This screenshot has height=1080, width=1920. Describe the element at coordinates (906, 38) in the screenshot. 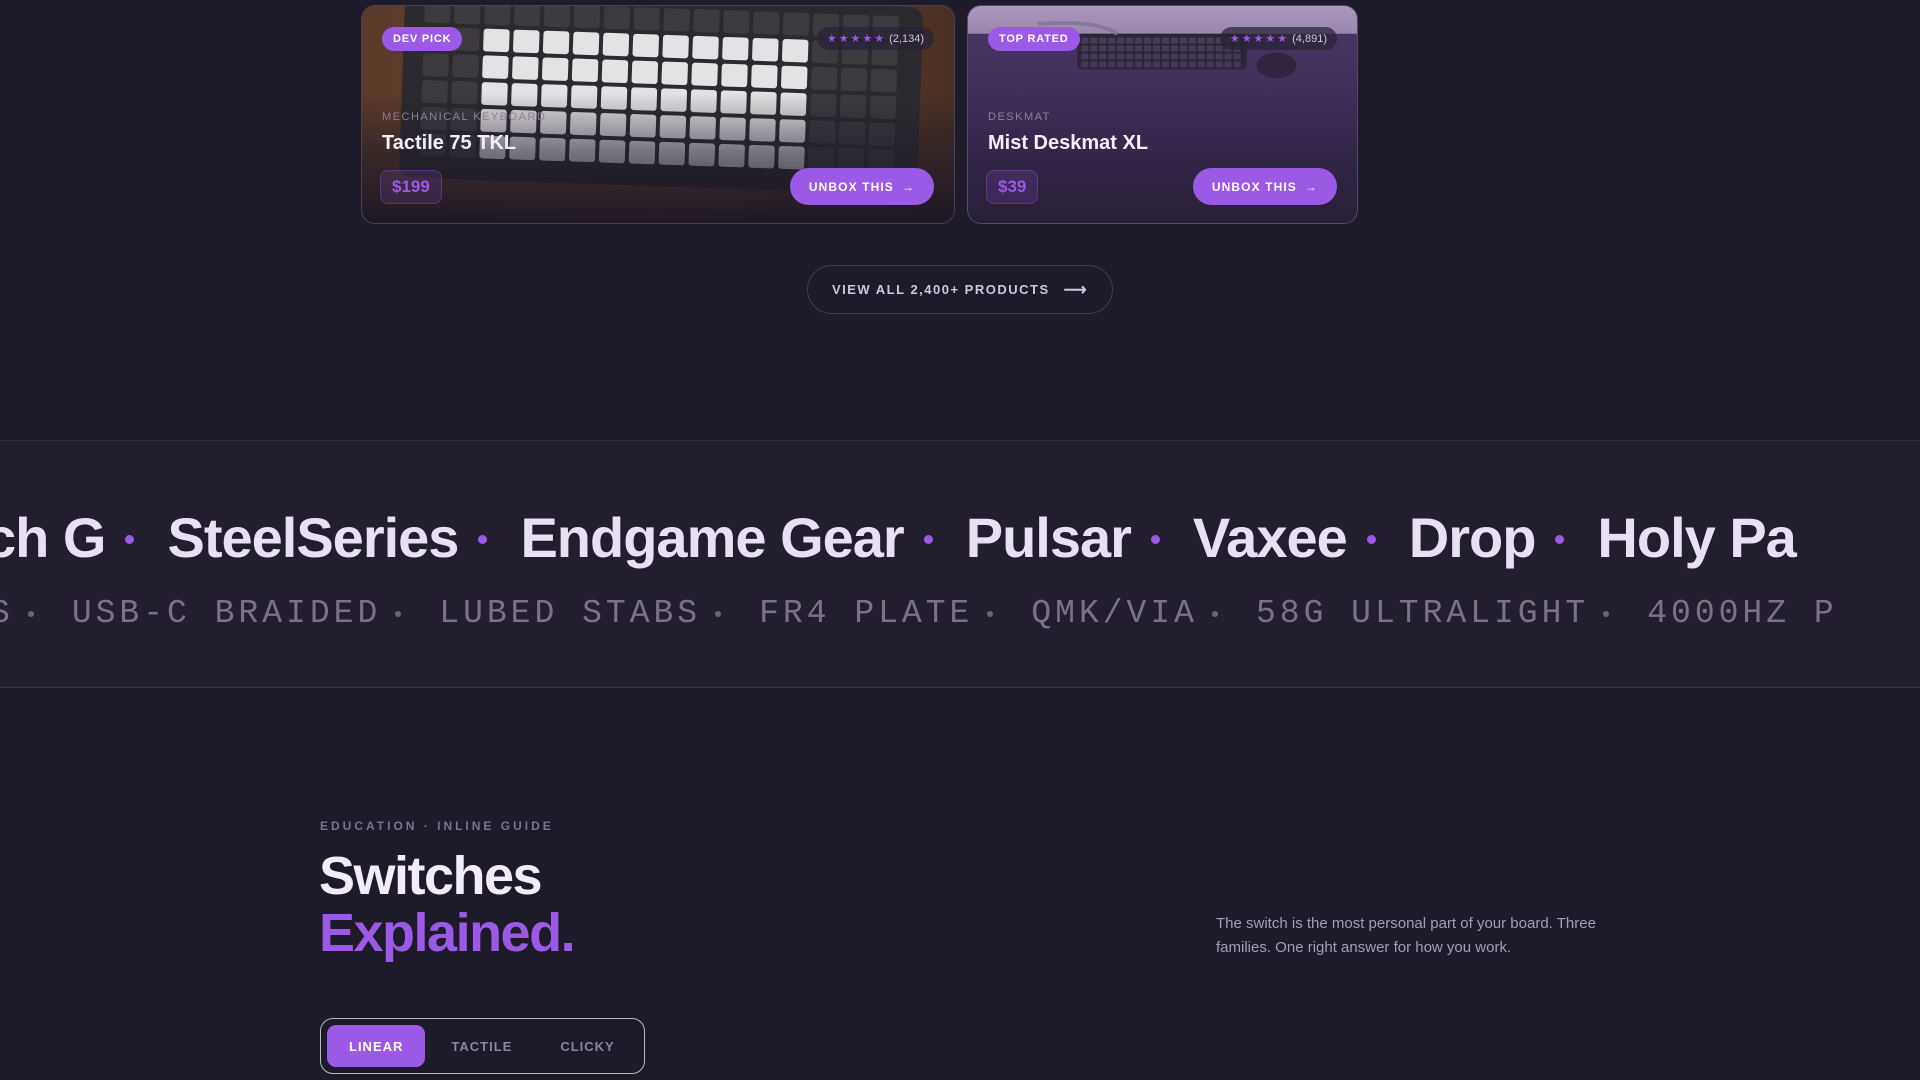

I see `rating-count: (2,134)` at that location.